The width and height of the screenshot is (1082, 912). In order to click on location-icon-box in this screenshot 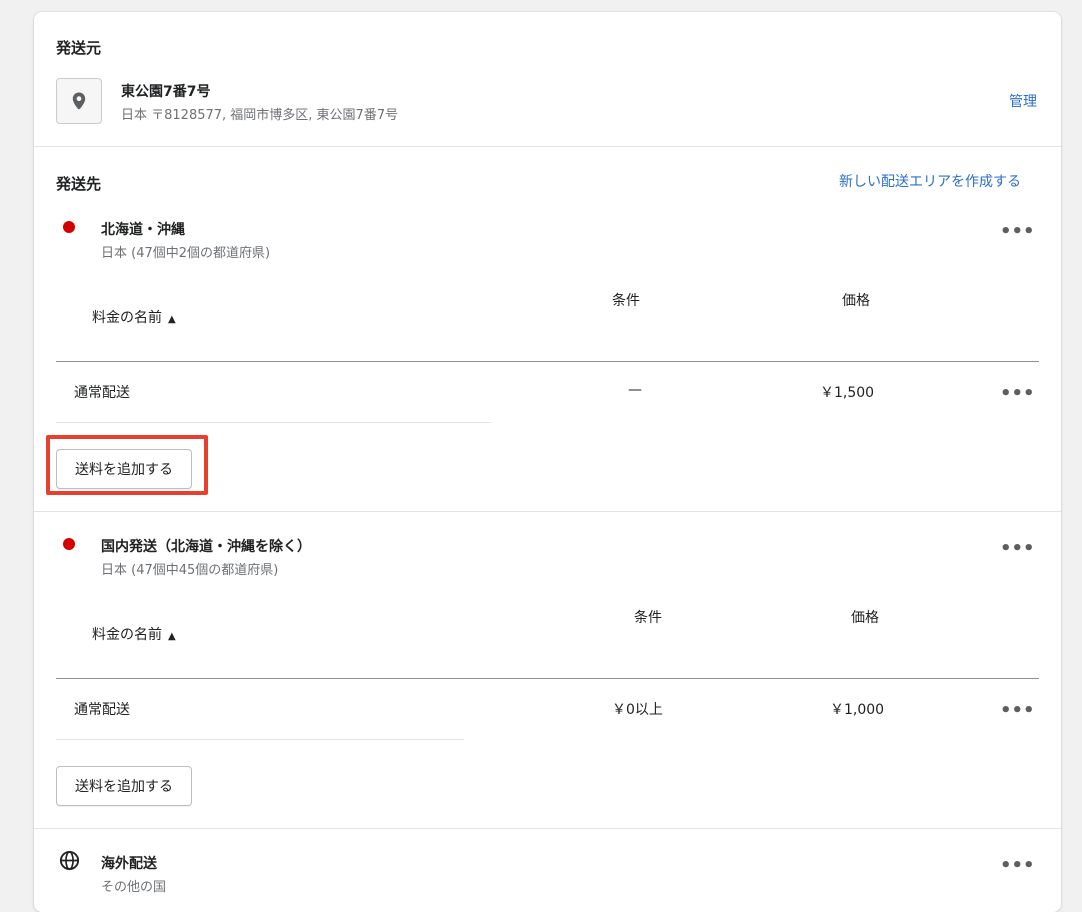, I will do `click(79, 101)`.